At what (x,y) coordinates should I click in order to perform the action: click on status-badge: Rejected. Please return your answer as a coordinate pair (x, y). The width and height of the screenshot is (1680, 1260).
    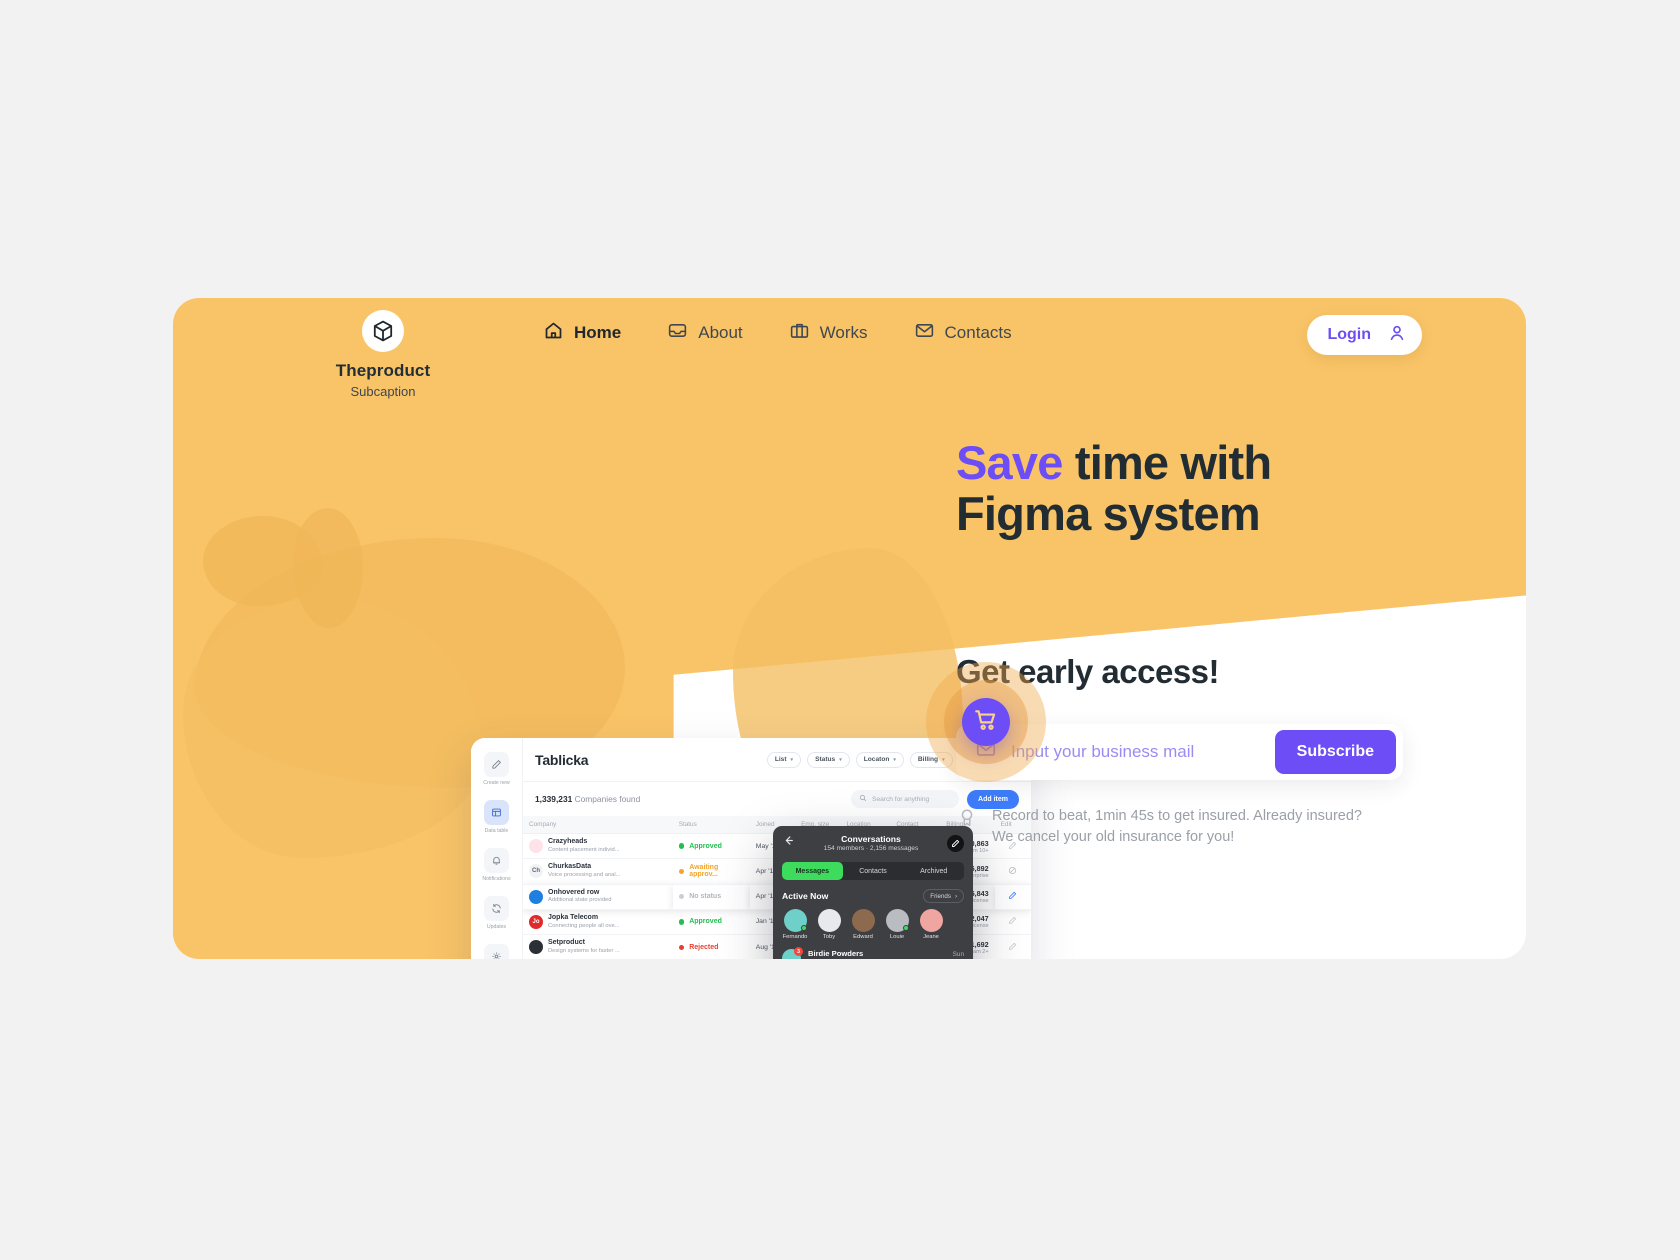
    Looking at the image, I should click on (704, 947).